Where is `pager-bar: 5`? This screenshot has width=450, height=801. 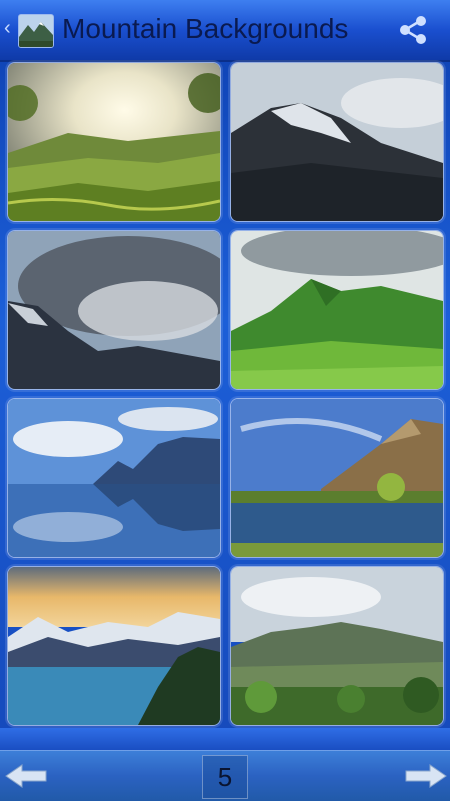 pager-bar: 5 is located at coordinates (225, 775).